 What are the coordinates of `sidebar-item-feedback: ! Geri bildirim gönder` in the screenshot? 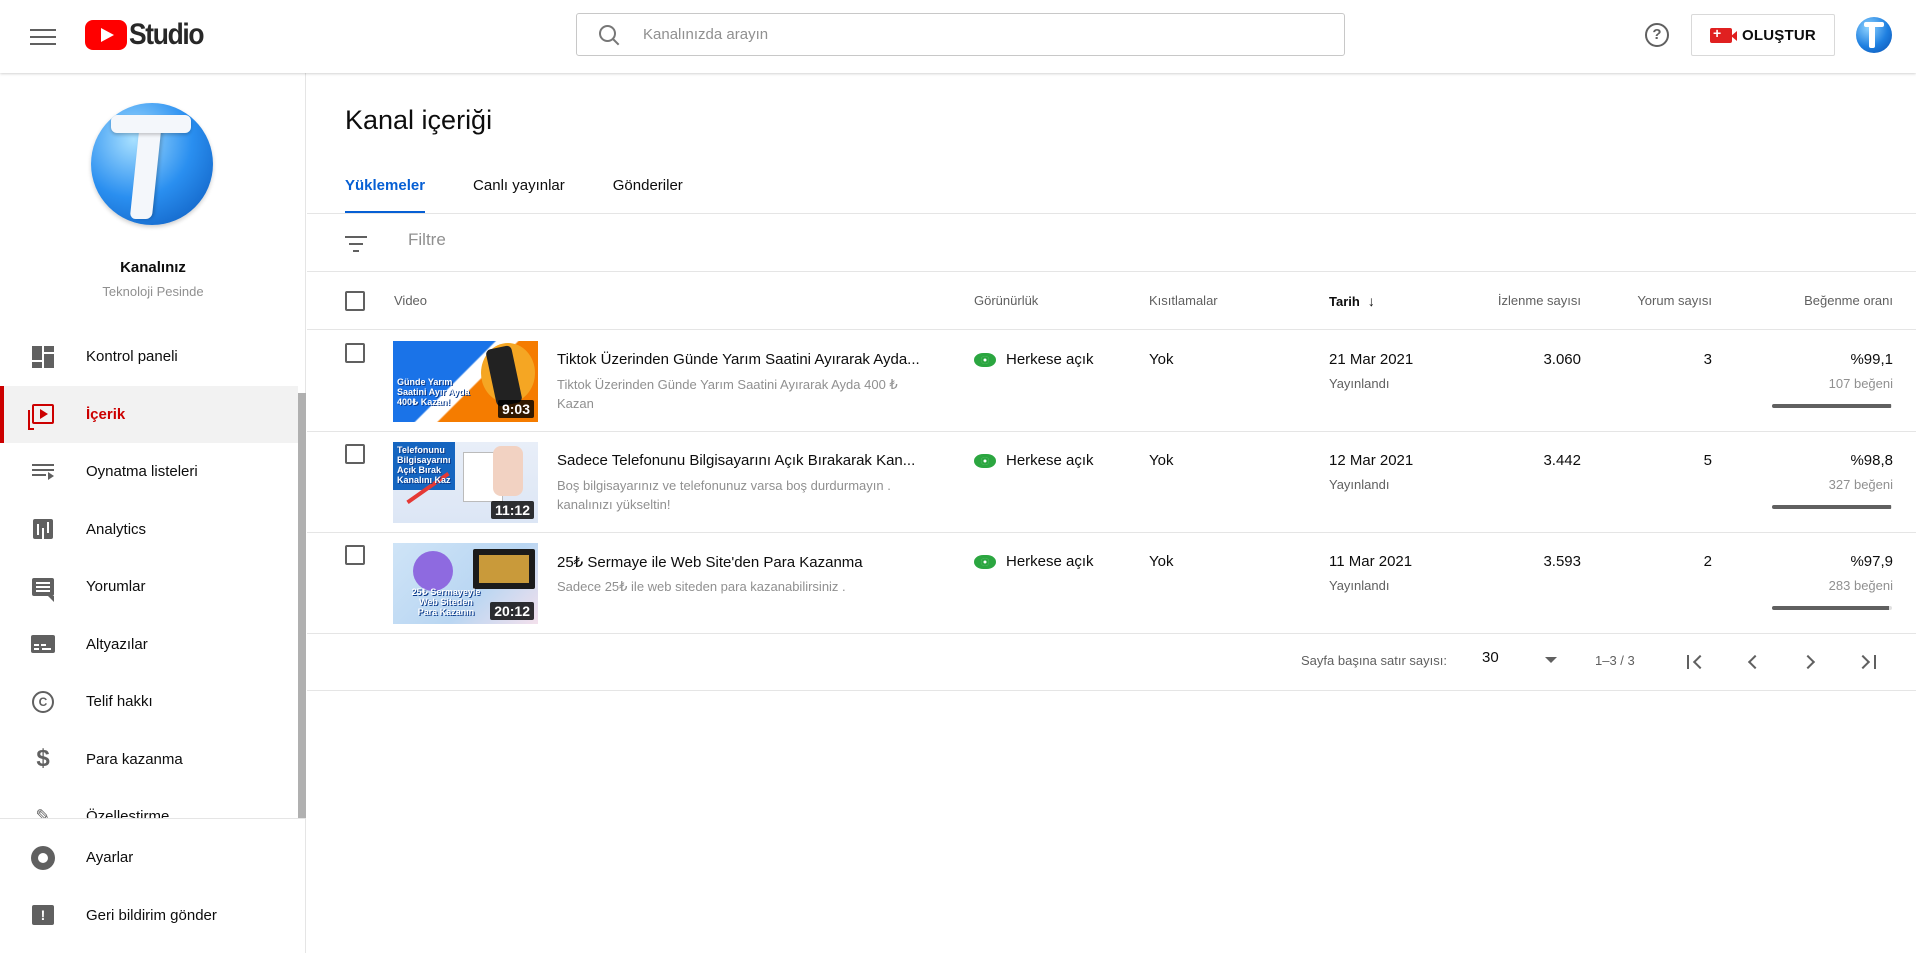 It's located at (149, 916).